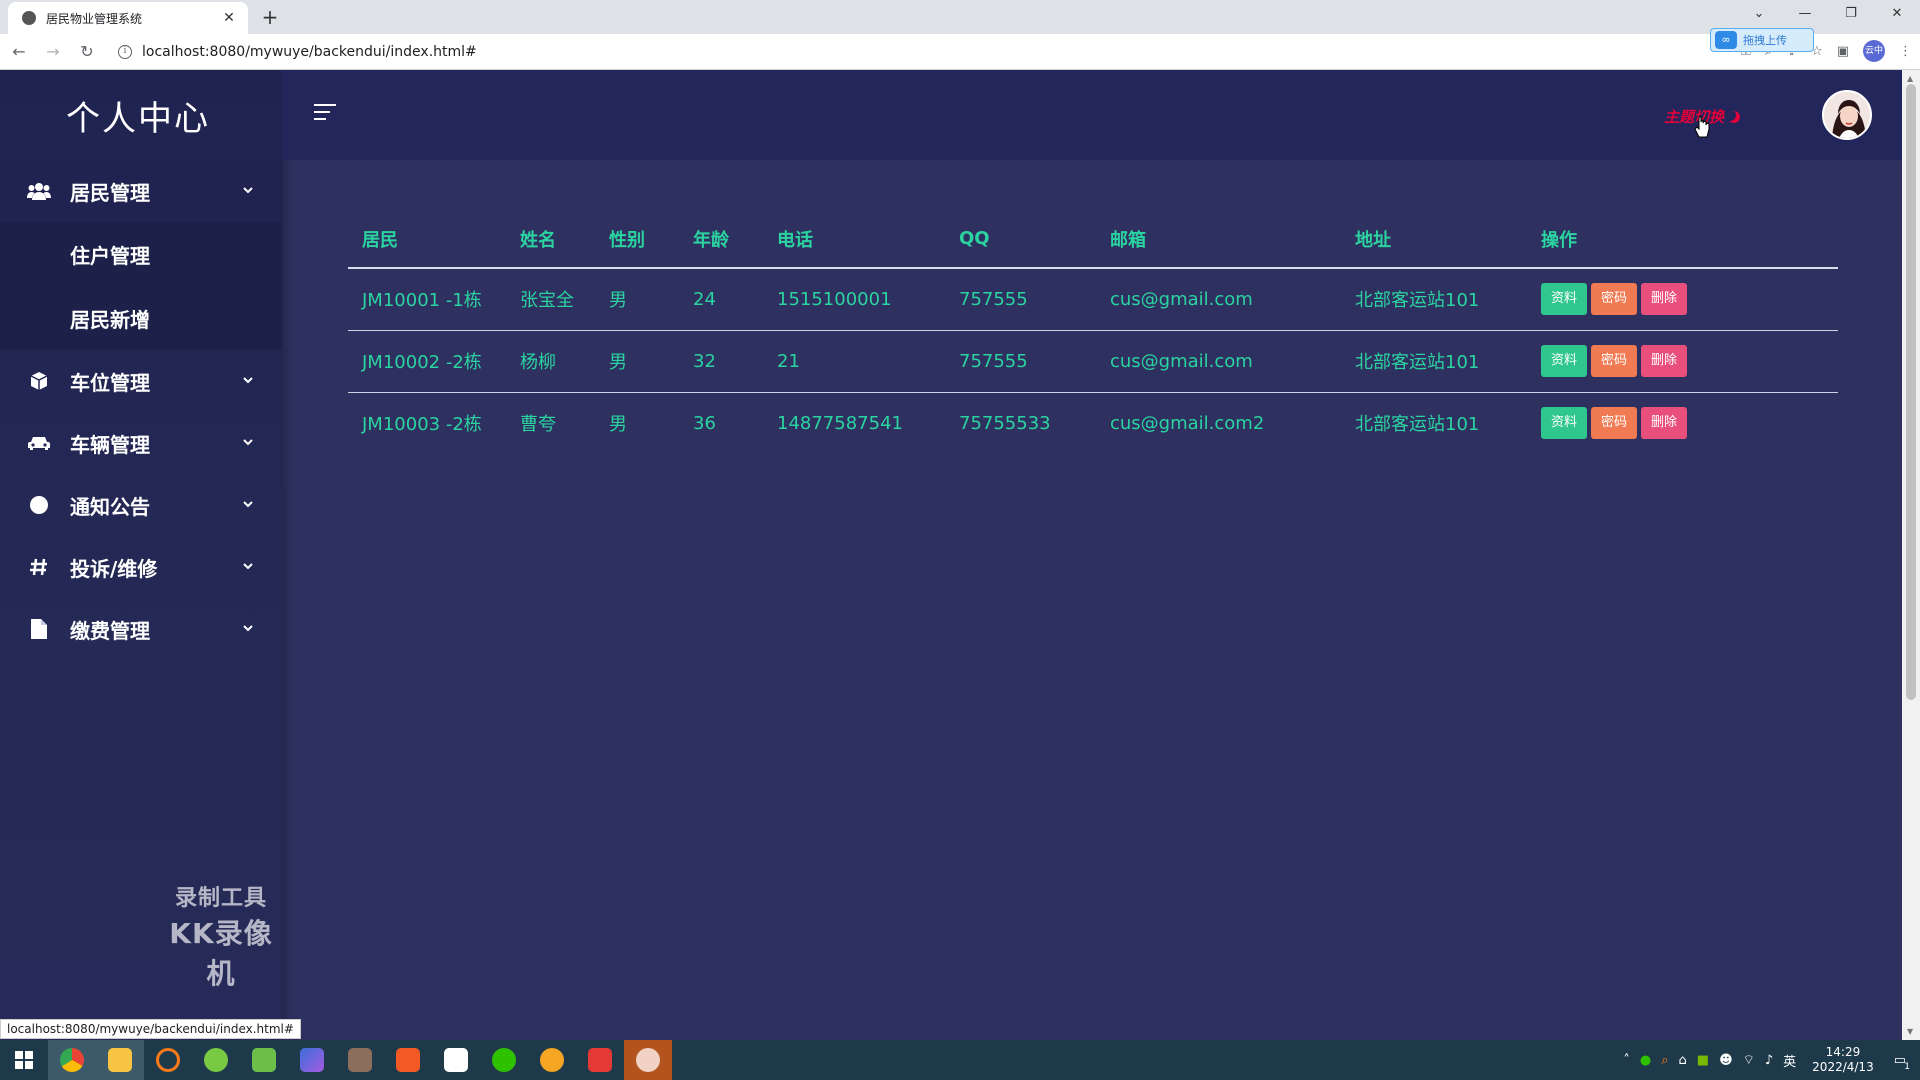  What do you see at coordinates (1874, 51) in the screenshot?
I see `profile-avatar: 云中` at bounding box center [1874, 51].